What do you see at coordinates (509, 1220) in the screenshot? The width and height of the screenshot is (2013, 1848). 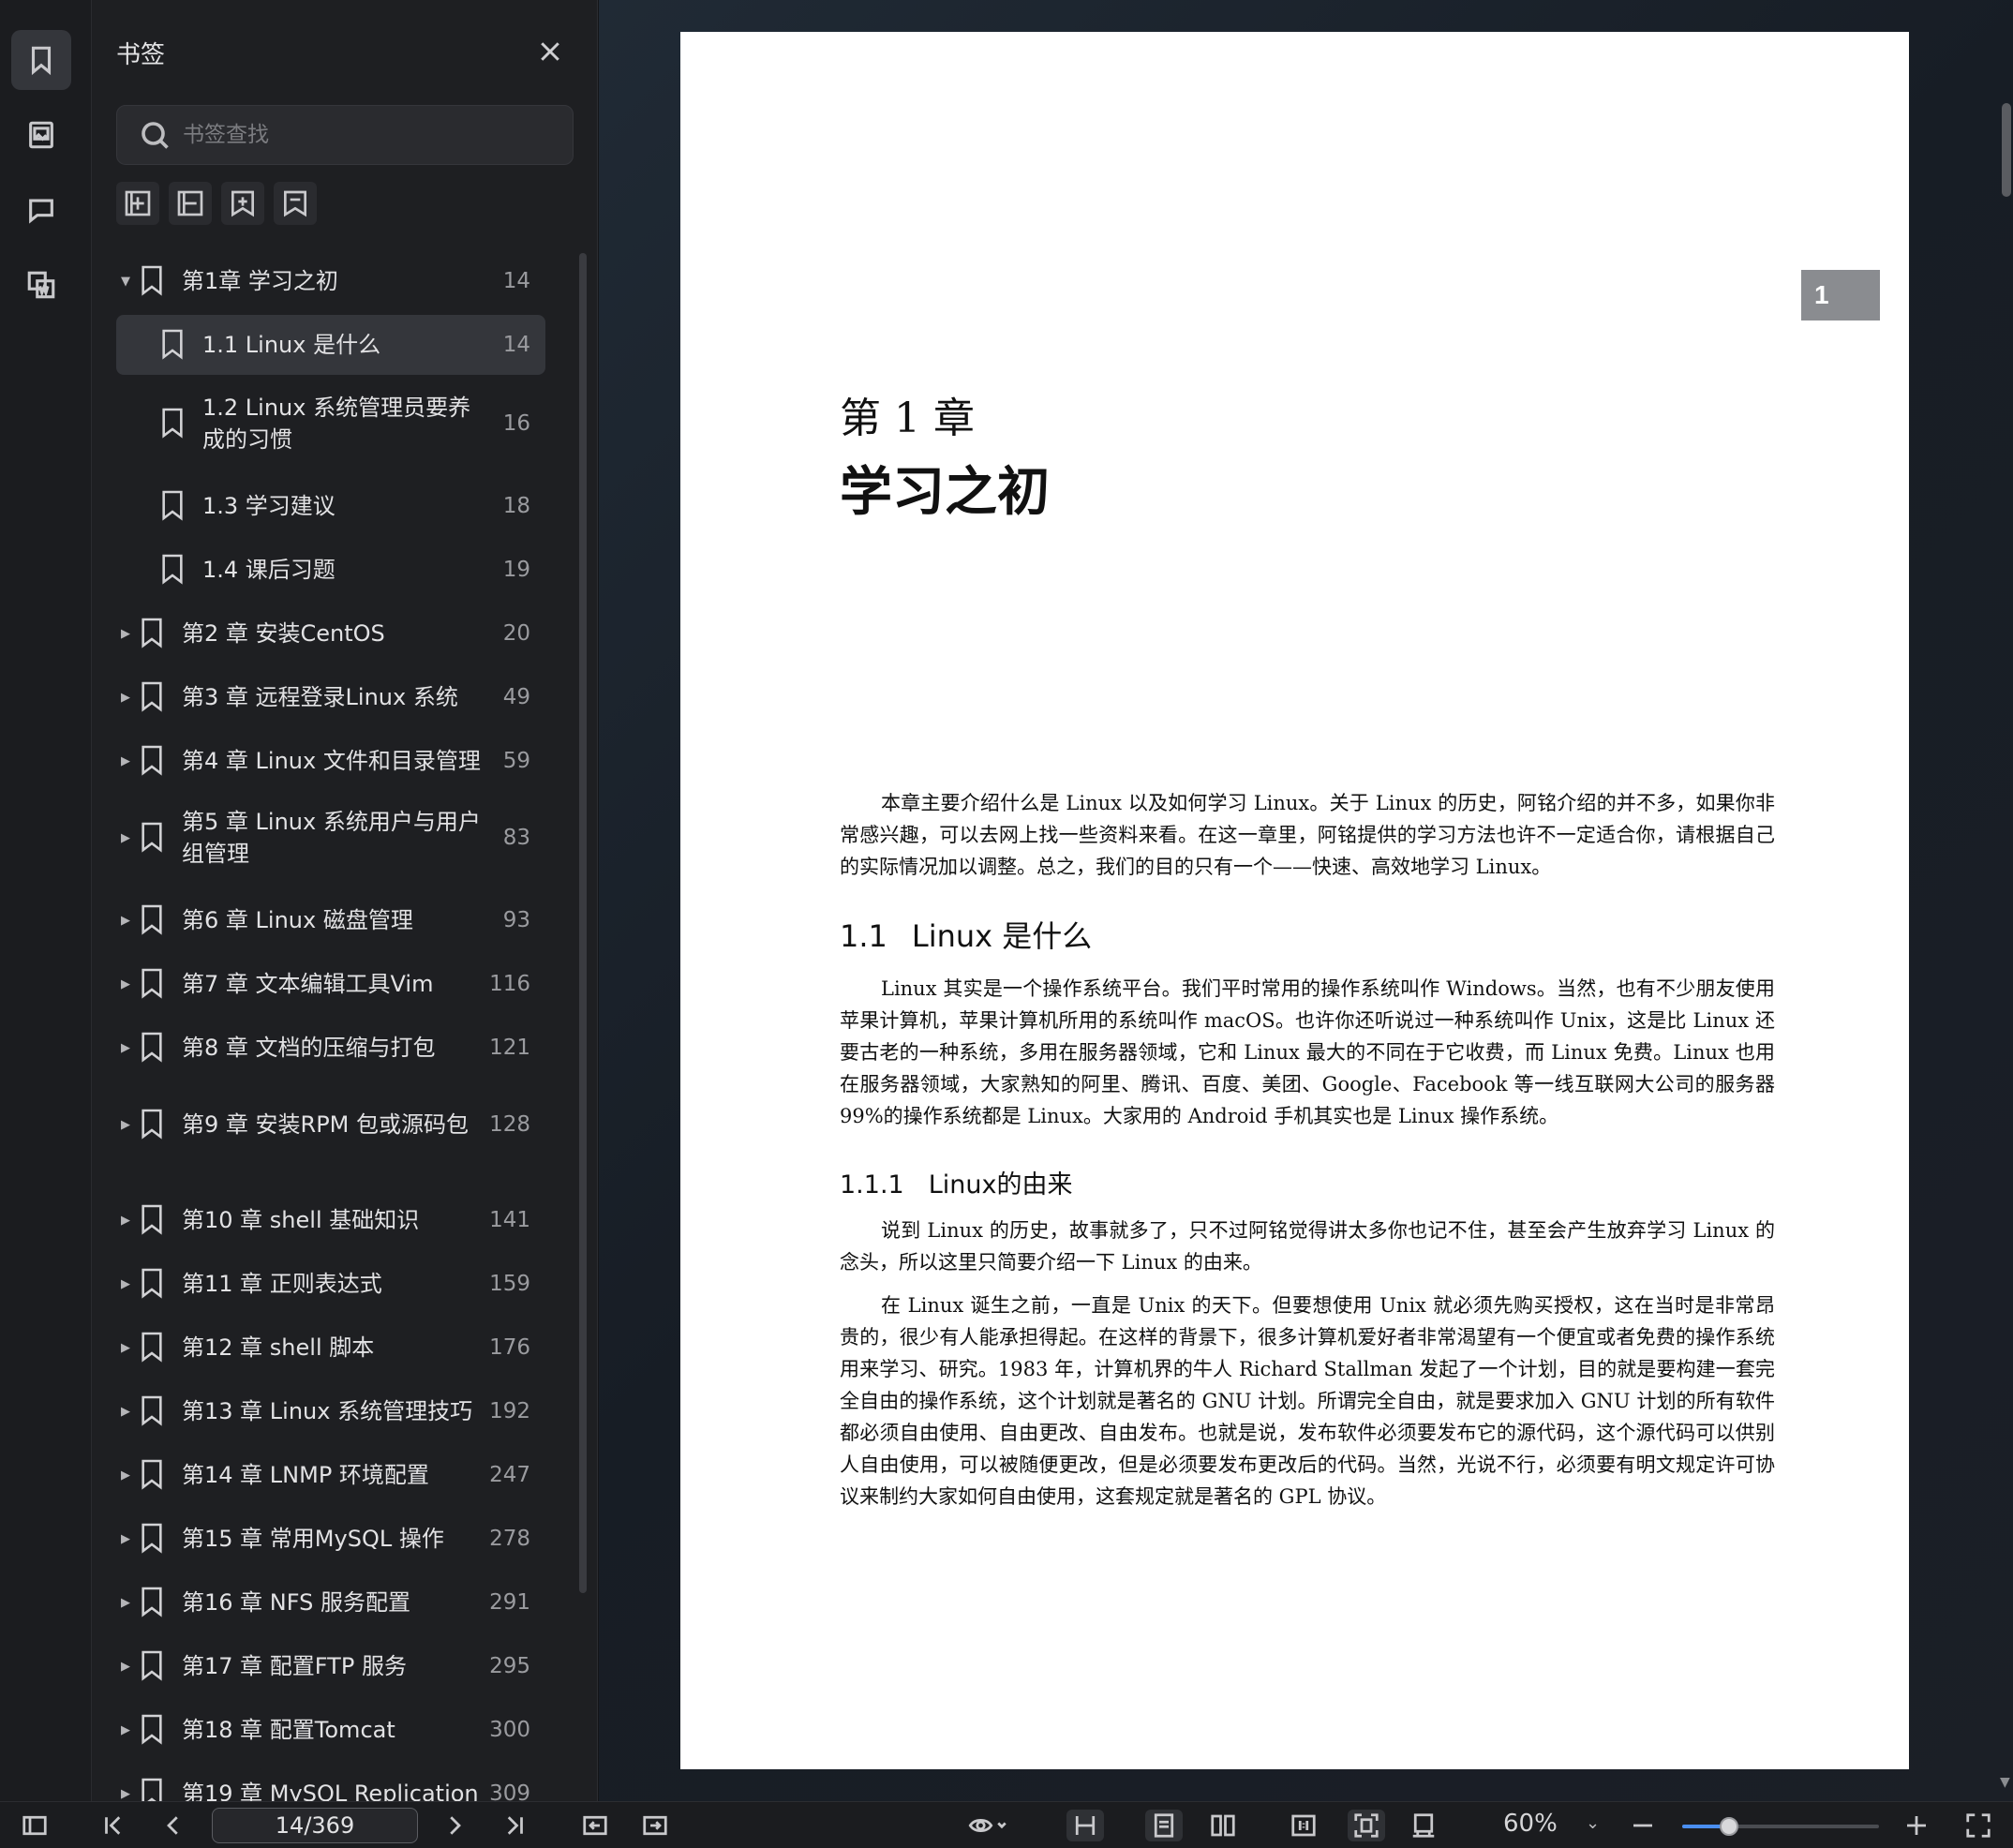 I see `bookmark-page-number: 141` at bounding box center [509, 1220].